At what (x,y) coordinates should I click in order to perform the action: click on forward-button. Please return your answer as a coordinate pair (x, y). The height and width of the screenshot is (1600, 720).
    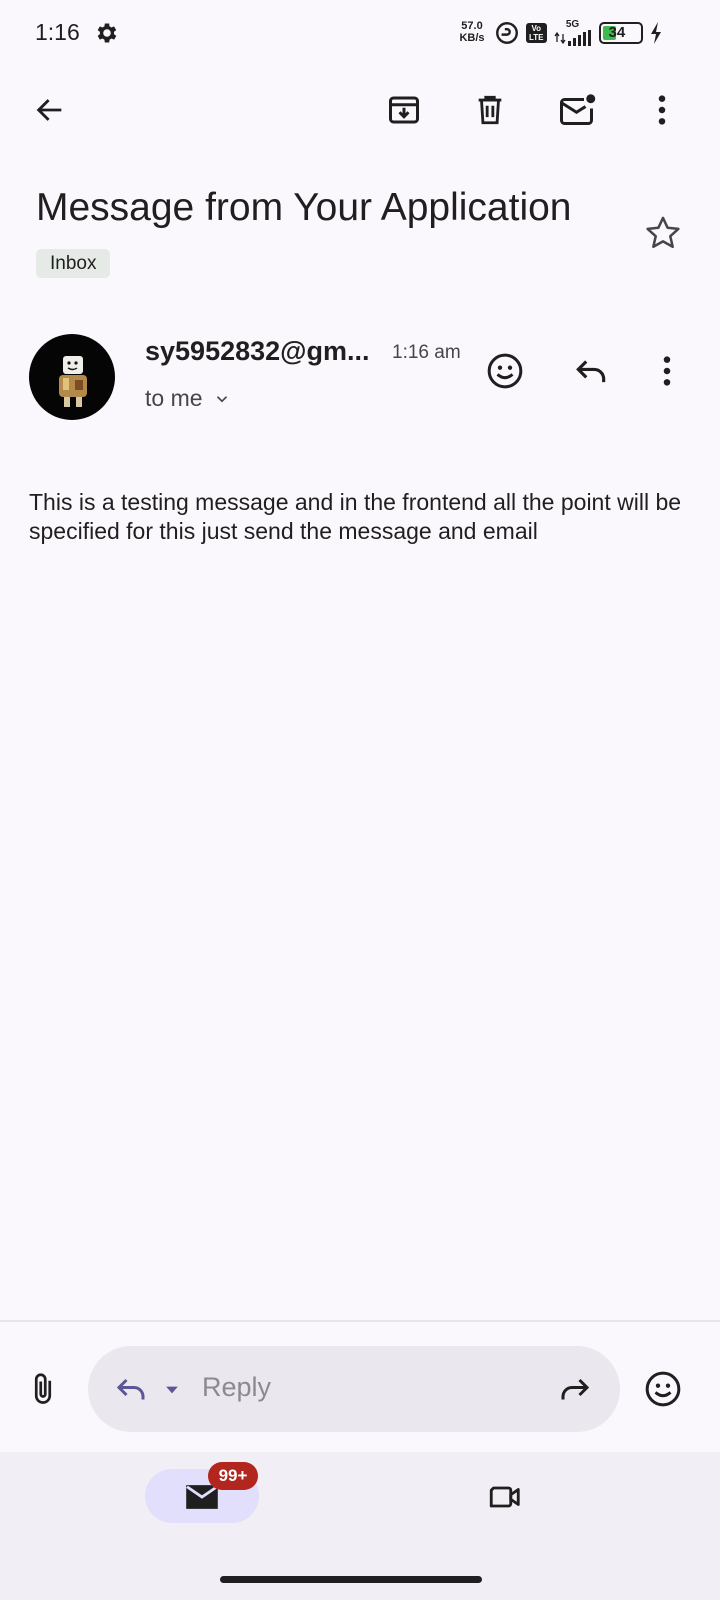
    Looking at the image, I should click on (575, 1389).